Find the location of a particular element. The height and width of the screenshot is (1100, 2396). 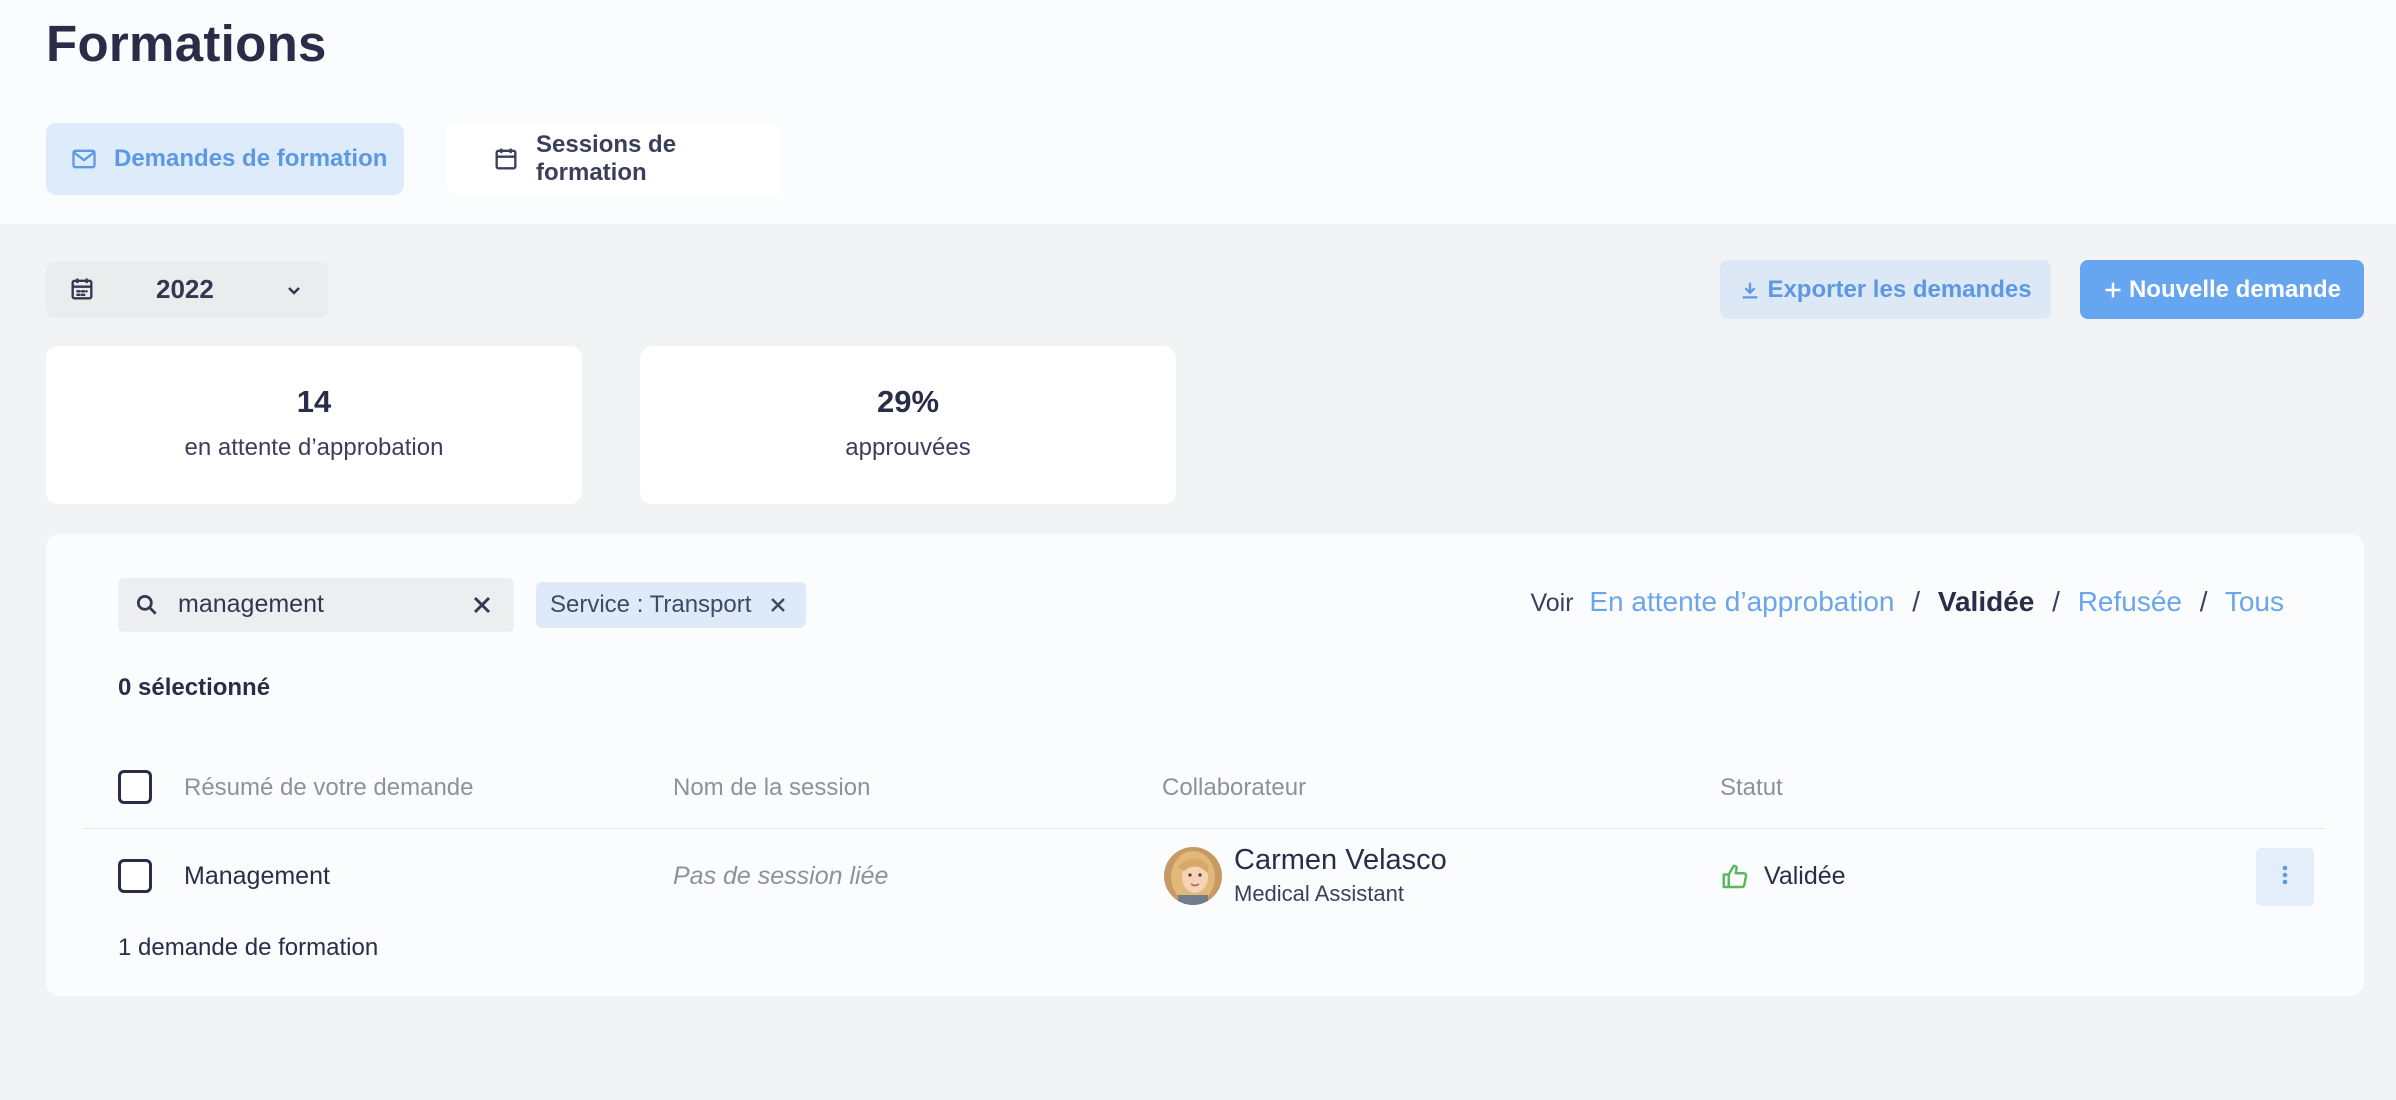

export-requests-button: Exporter les demandes is located at coordinates (1885, 289).